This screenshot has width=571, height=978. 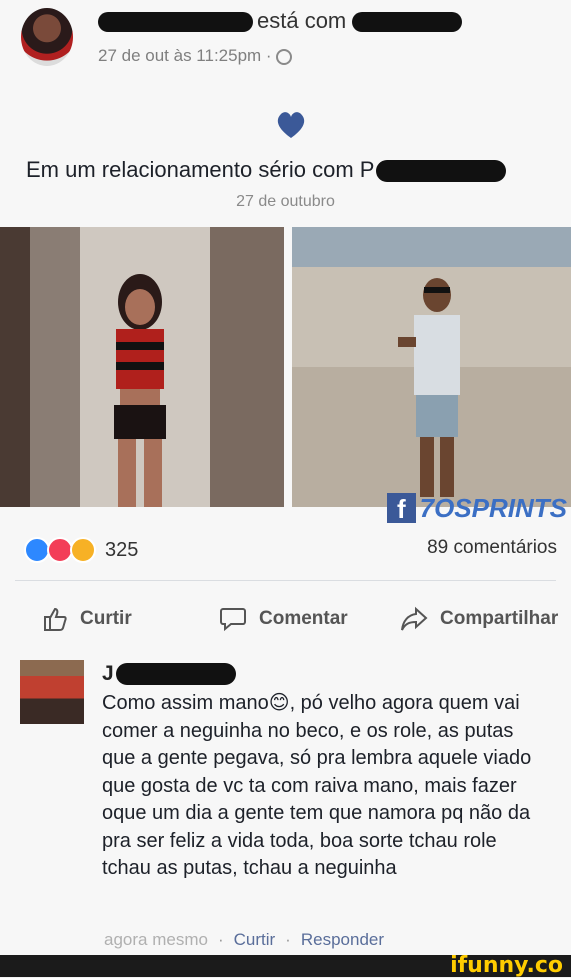 I want to click on share-button: Compartilhar, so click(x=479, y=619).